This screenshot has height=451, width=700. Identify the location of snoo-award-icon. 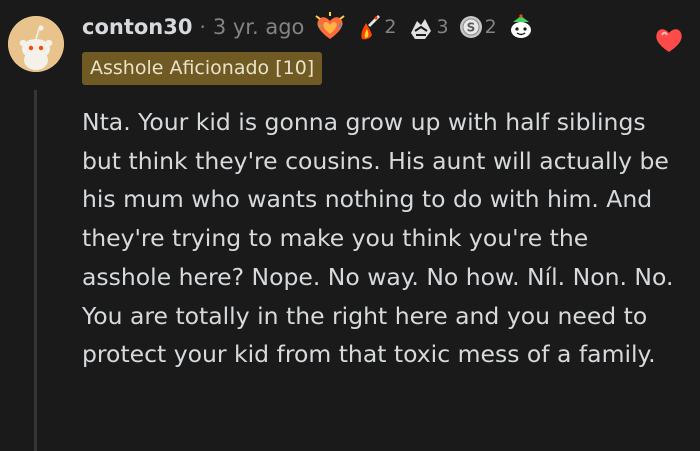
(520, 26).